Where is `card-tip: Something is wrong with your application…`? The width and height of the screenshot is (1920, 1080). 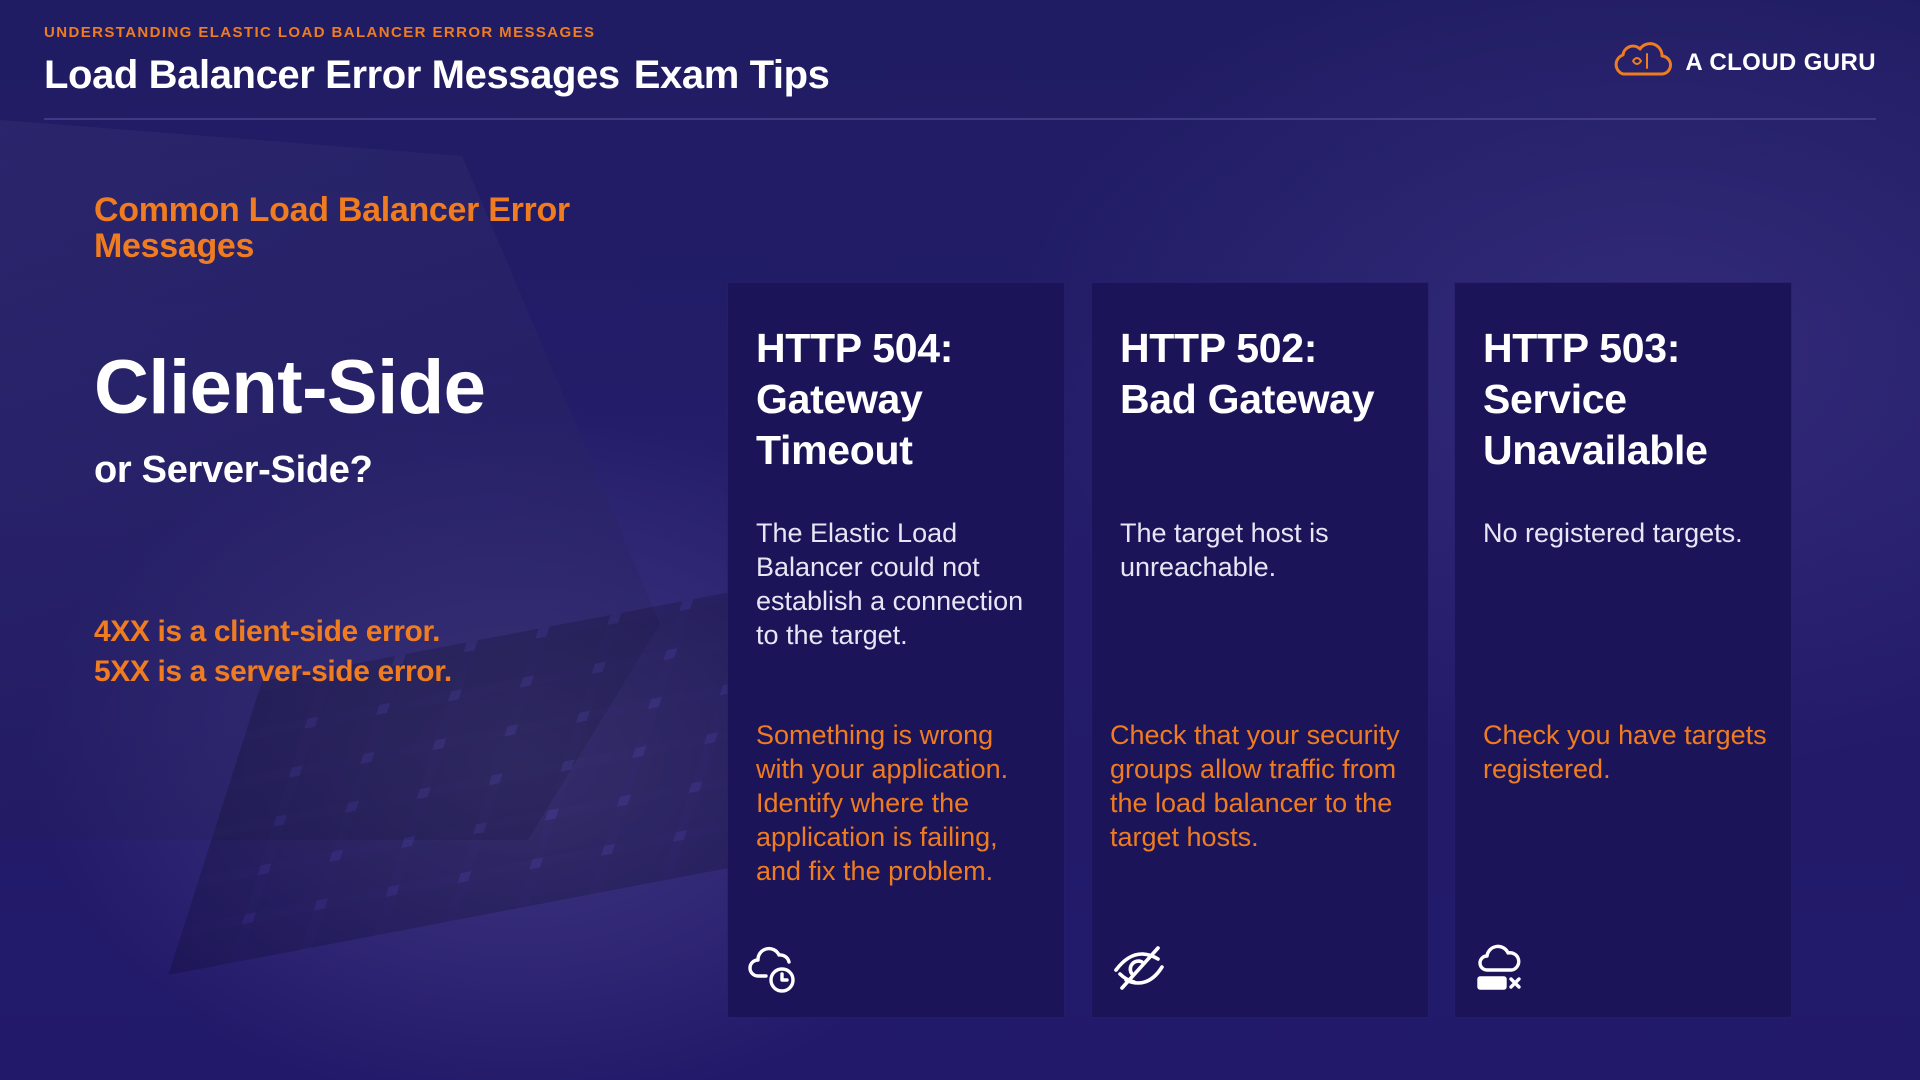
card-tip: Something is wrong with your application… is located at coordinates (882, 803).